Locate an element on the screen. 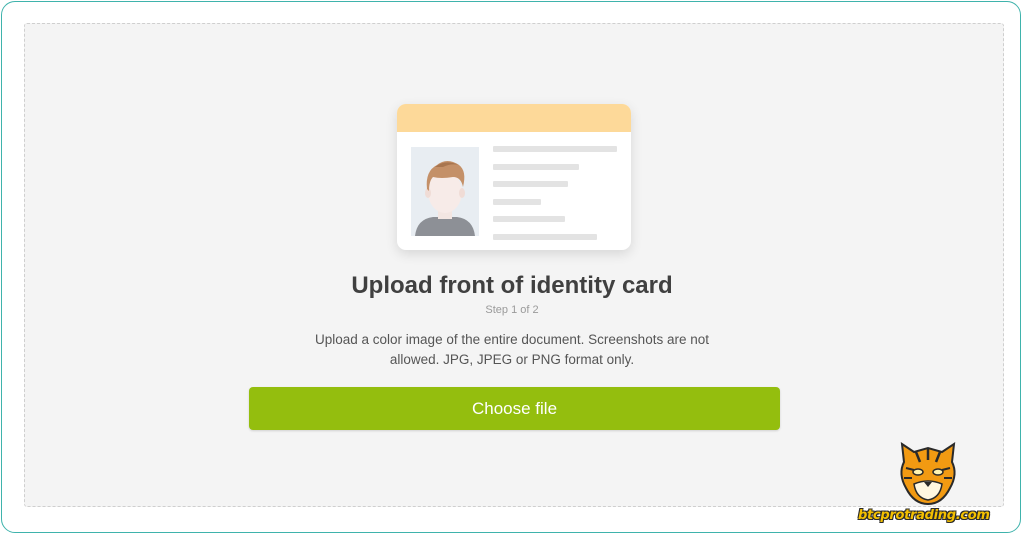 The height and width of the screenshot is (536, 1024). tiger-logo-icon is located at coordinates (928, 472).